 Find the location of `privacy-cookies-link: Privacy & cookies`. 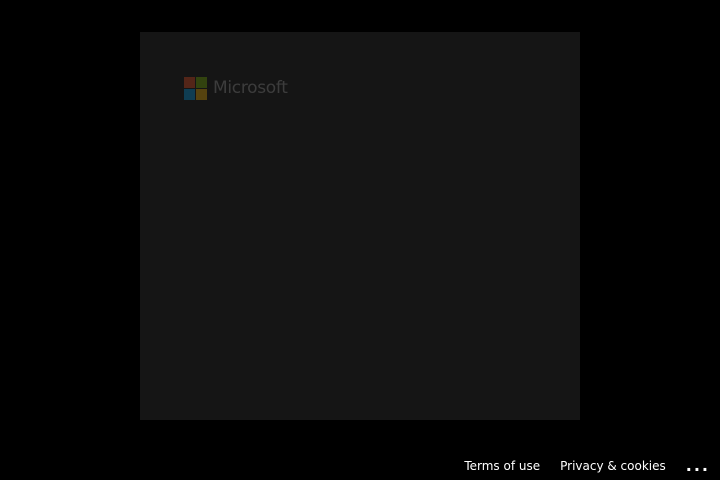

privacy-cookies-link: Privacy & cookies is located at coordinates (613, 466).